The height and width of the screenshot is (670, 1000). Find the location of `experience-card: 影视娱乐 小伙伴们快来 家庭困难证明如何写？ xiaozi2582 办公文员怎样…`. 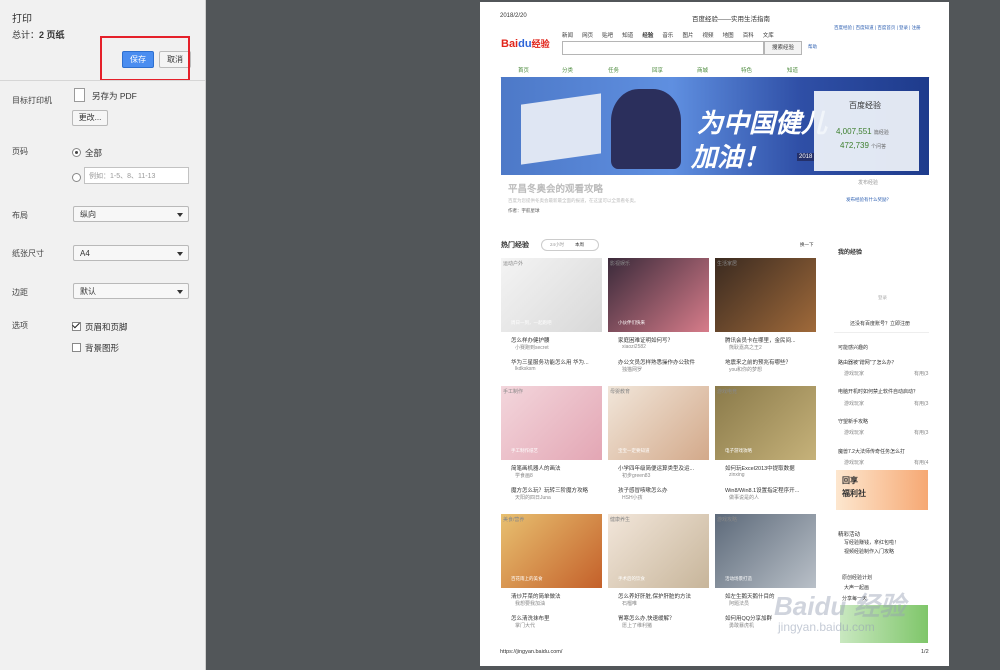

experience-card: 影视娱乐 小伙伴们快来 家庭困难证明如何写？ xiaozi2582 办公文员怎样… is located at coordinates (658, 318).